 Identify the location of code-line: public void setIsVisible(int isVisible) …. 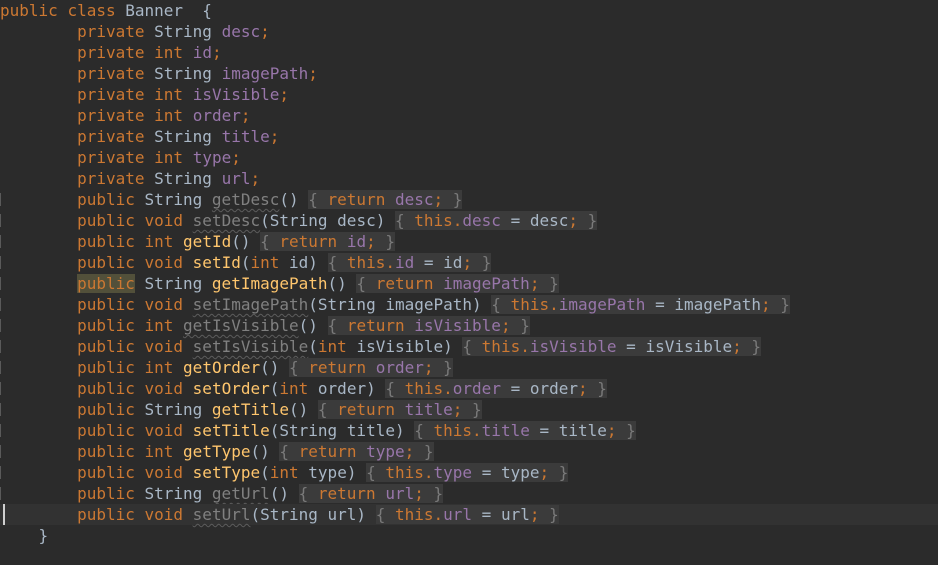
(469, 346).